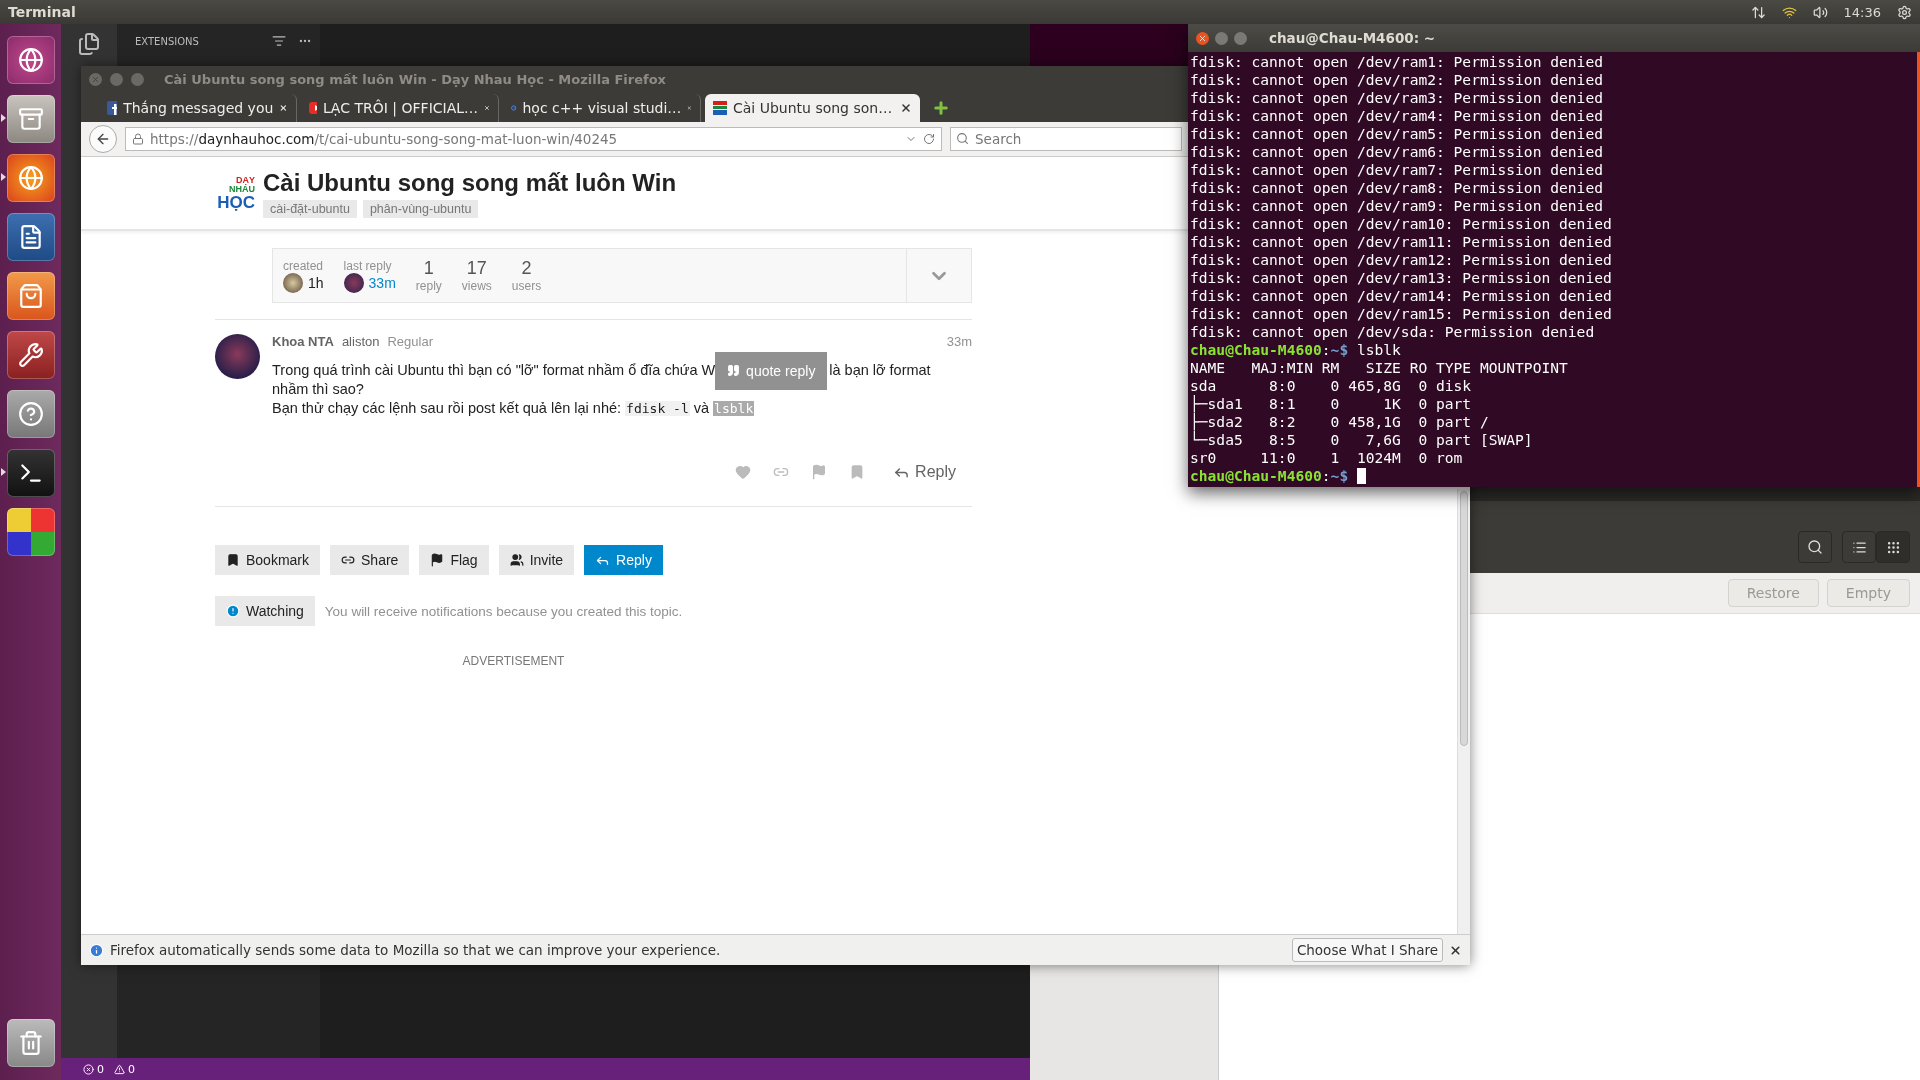 Image resolution: width=1920 pixels, height=1080 pixels. Describe the element at coordinates (303, 341) in the screenshot. I see `author-name: Khoa NTA` at that location.